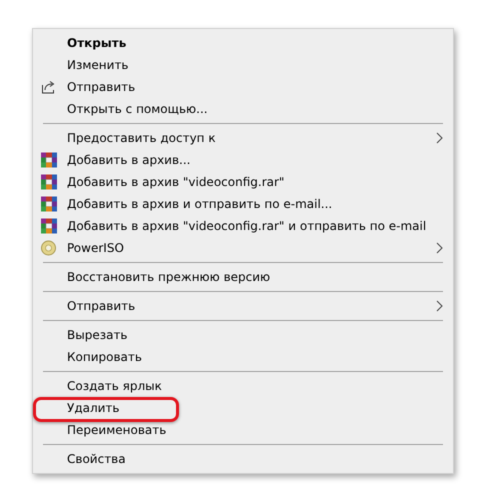  I want to click on menu-item: Предоставить доступ к, so click(244, 138).